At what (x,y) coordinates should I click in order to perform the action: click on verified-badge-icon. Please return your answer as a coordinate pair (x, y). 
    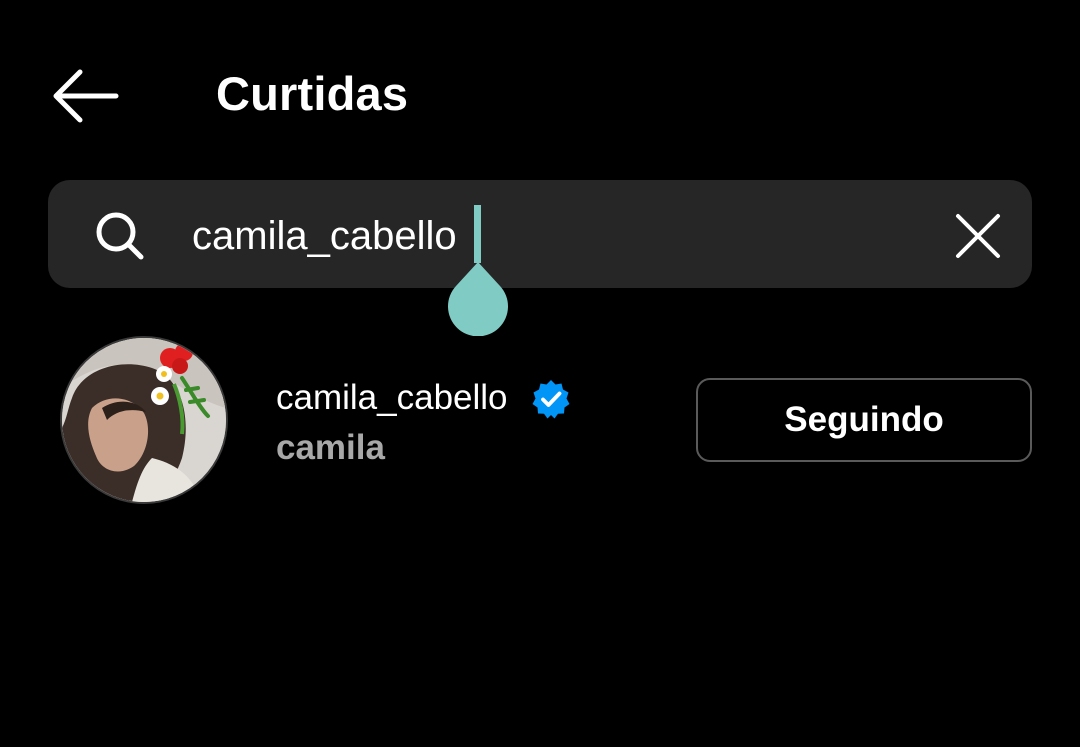
    Looking at the image, I should click on (551, 399).